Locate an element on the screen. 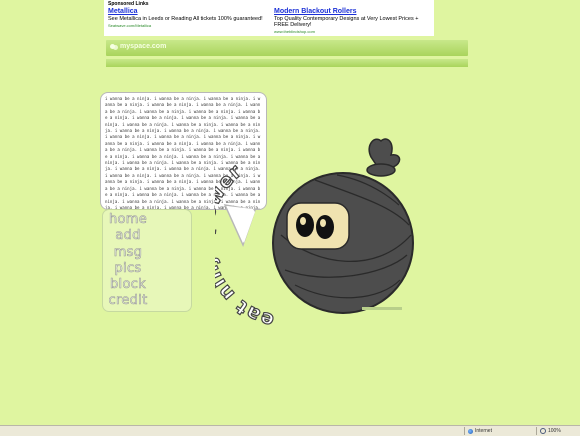 The width and height of the screenshot is (580, 436). ad-title-link: Modern Blackout Rollers is located at coordinates (354, 11).